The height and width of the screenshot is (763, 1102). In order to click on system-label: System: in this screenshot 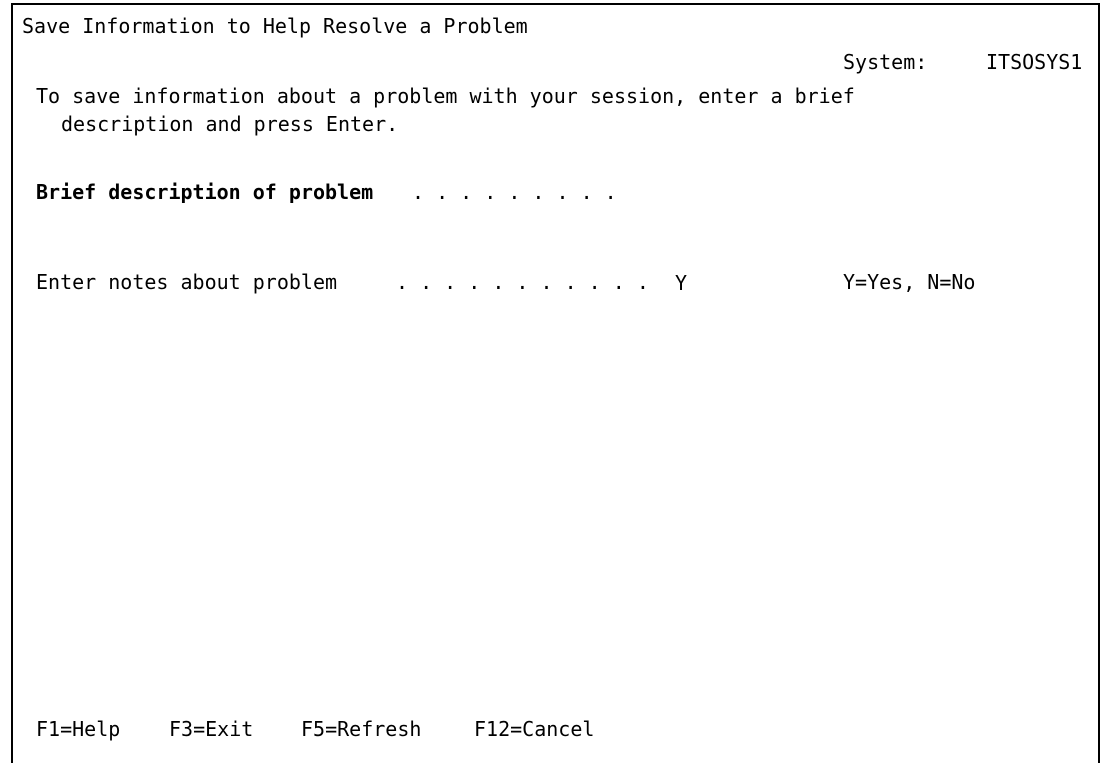, I will do `click(885, 62)`.